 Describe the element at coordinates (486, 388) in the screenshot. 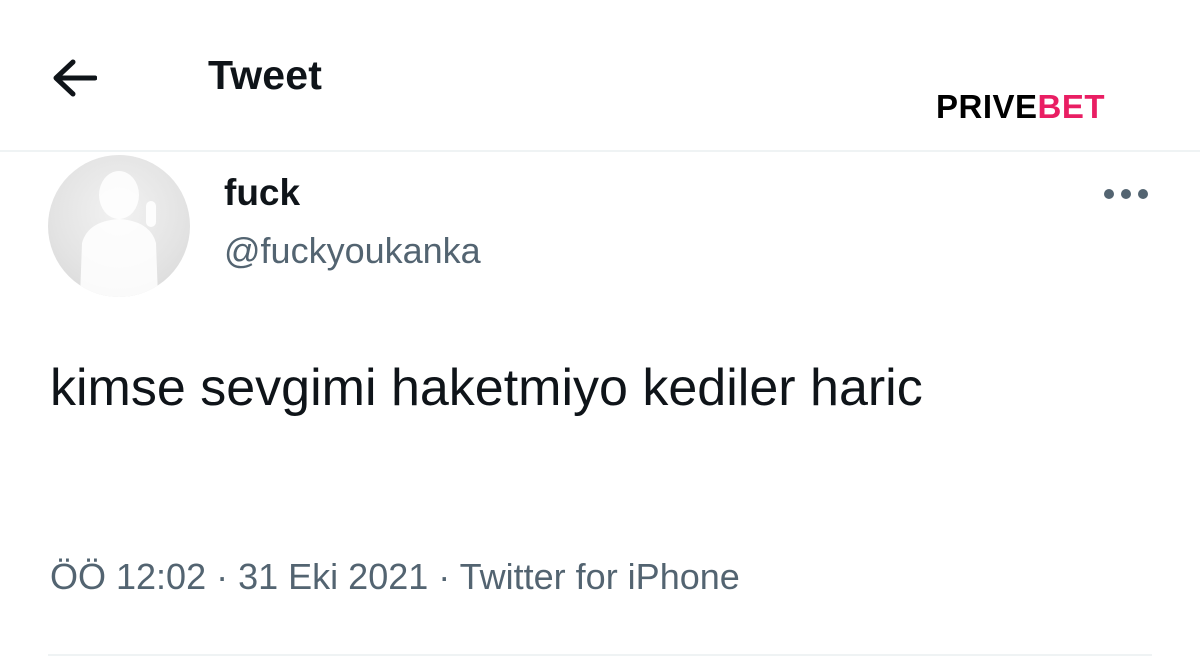

I see `tweet-text: kimse sevgimi haketmiyo kediler haric` at that location.